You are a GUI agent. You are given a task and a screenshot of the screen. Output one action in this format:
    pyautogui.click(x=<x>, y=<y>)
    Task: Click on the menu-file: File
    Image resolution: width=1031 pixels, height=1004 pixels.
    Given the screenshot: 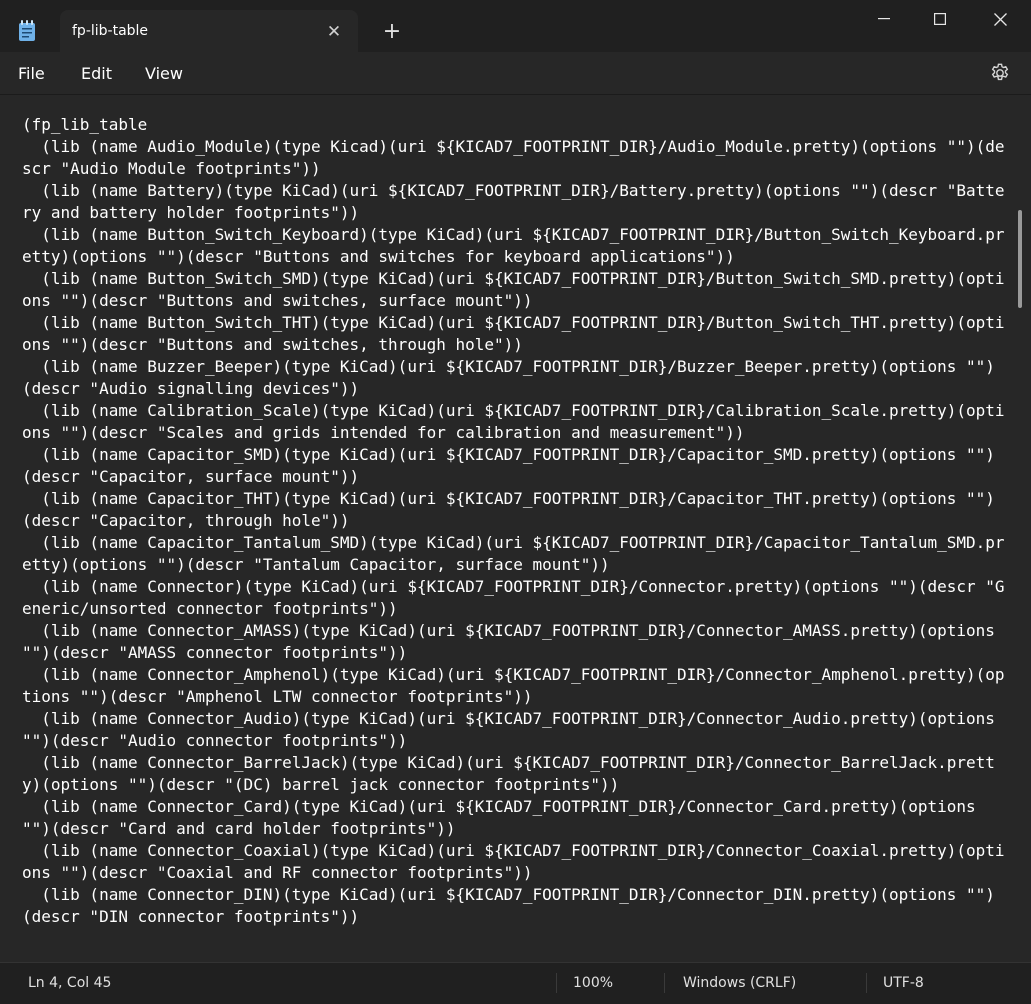 What is the action you would take?
    pyautogui.click(x=31, y=73)
    